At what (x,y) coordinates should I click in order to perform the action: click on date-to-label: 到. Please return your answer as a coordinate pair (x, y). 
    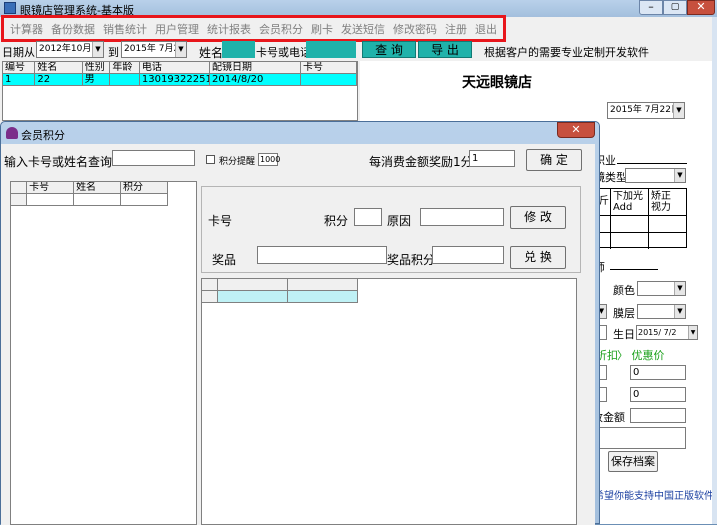
    Looking at the image, I should click on (113, 52).